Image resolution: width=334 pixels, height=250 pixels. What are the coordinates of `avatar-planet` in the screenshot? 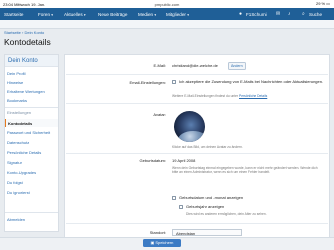 It's located at (191, 136).